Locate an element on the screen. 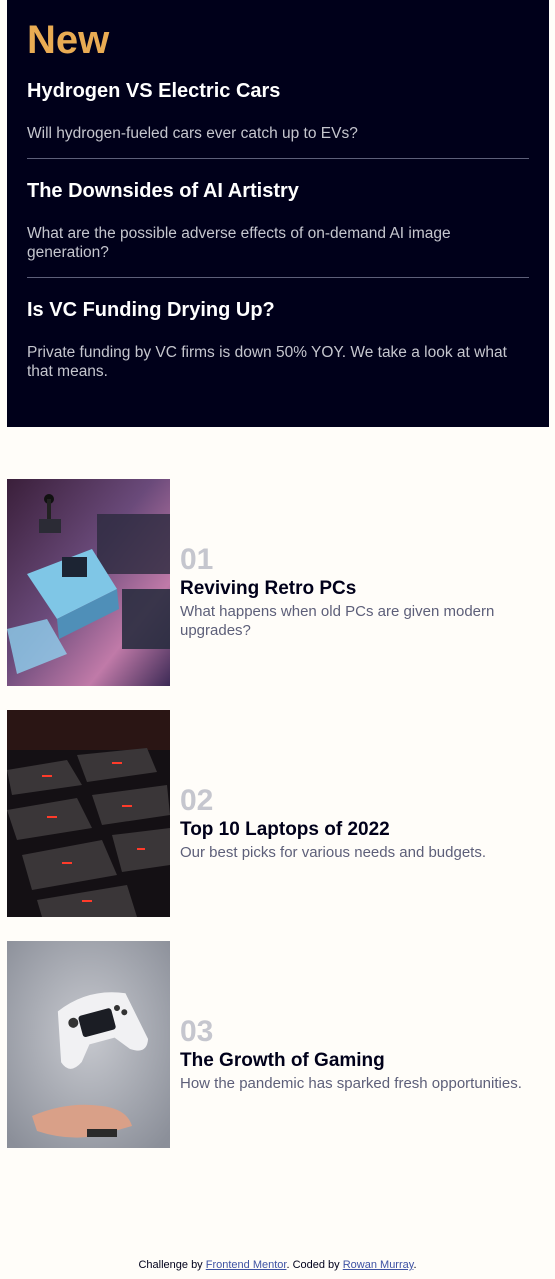 The height and width of the screenshot is (1279, 555). retro-pc-thumbnail is located at coordinates (88, 582).